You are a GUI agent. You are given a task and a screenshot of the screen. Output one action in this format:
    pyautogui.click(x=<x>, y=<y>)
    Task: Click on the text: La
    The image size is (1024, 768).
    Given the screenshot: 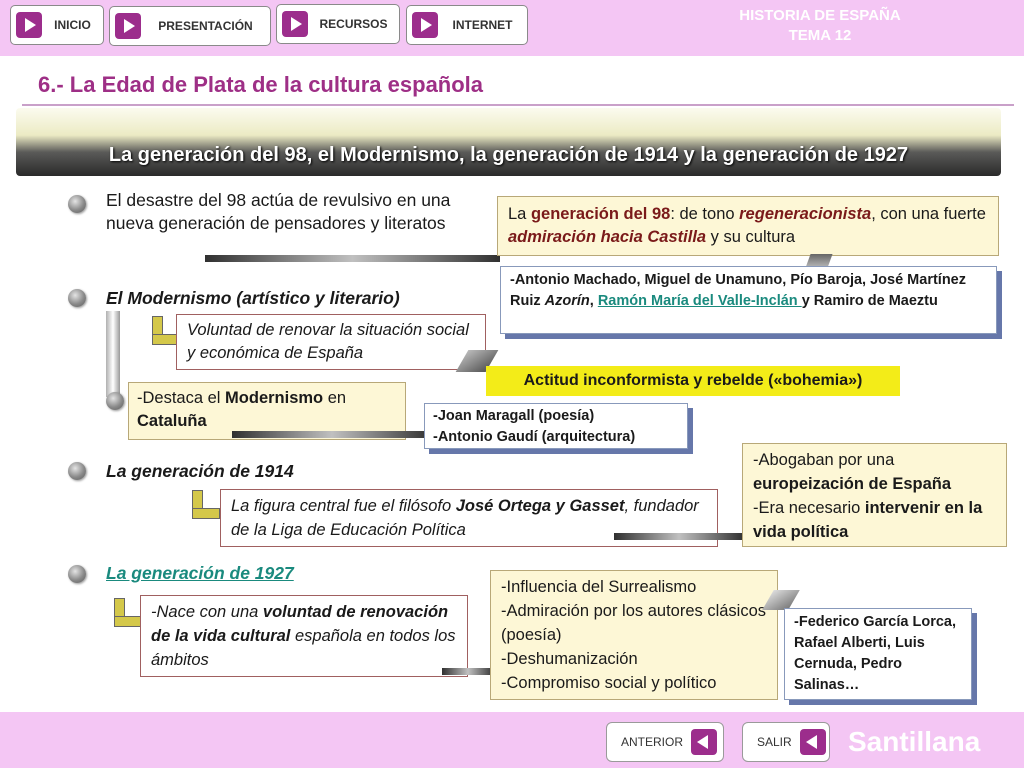 What is the action you would take?
    pyautogui.click(x=519, y=214)
    